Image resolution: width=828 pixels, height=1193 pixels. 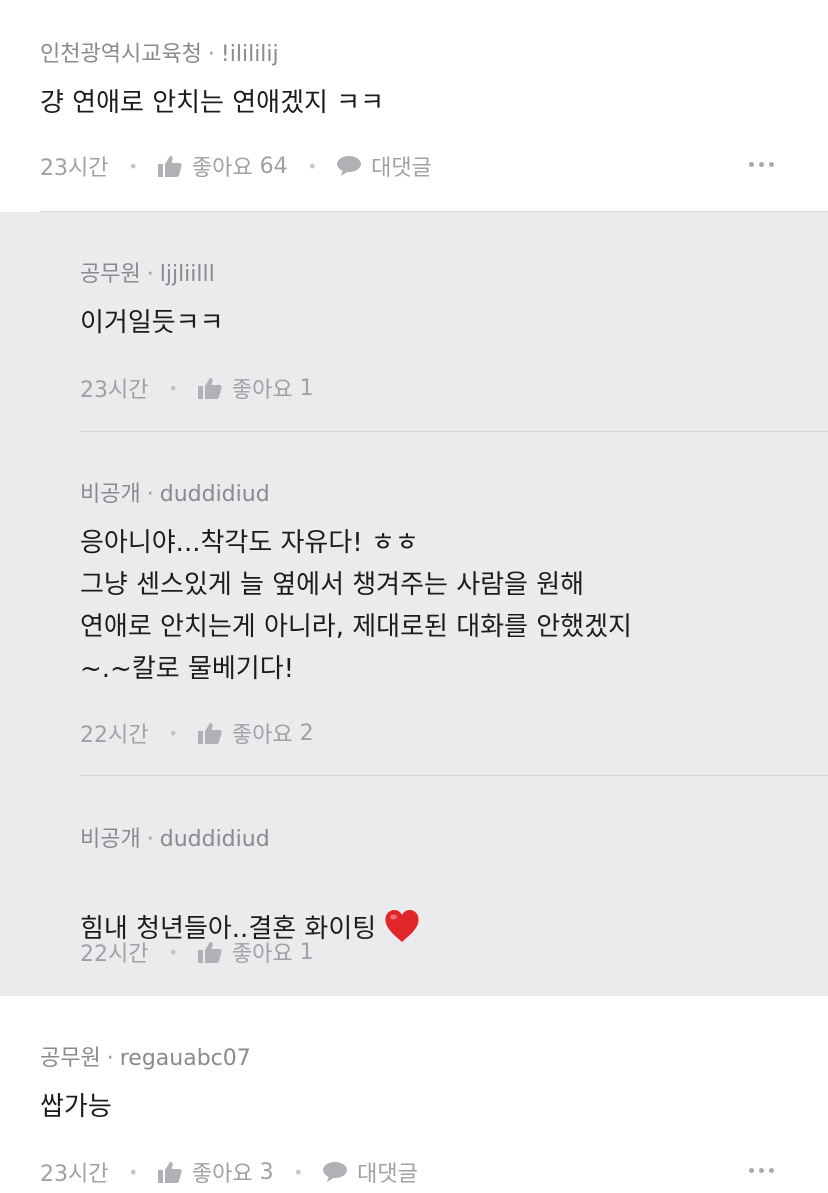 I want to click on comment-meta: 공무원 · regauabc07, so click(x=145, y=1056).